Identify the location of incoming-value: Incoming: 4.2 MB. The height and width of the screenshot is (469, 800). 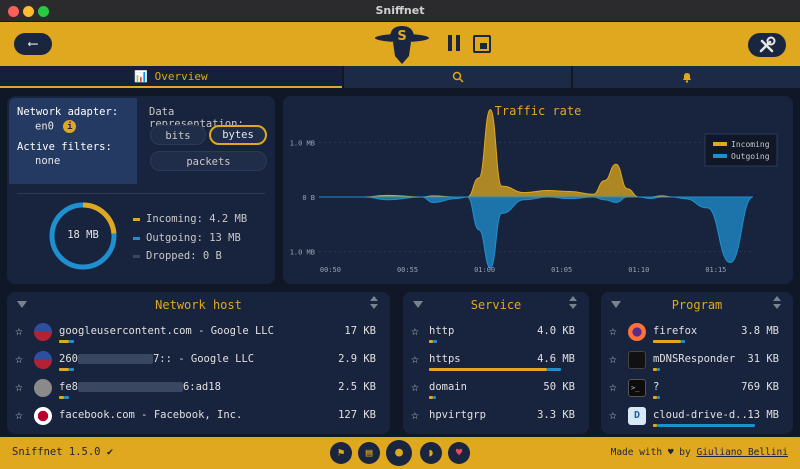
(197, 219).